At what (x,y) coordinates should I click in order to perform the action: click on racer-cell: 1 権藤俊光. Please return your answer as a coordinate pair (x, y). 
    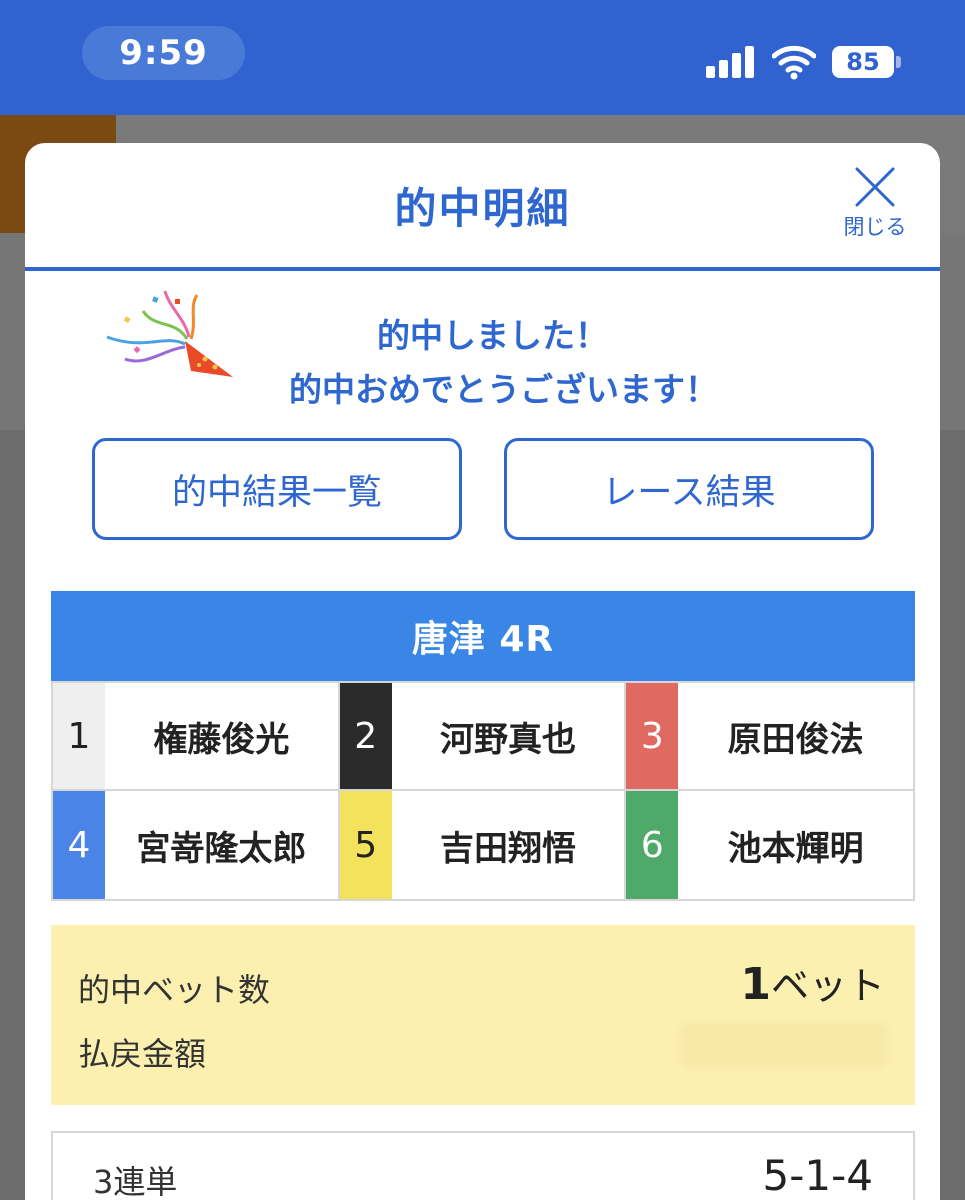
    Looking at the image, I should click on (196, 737).